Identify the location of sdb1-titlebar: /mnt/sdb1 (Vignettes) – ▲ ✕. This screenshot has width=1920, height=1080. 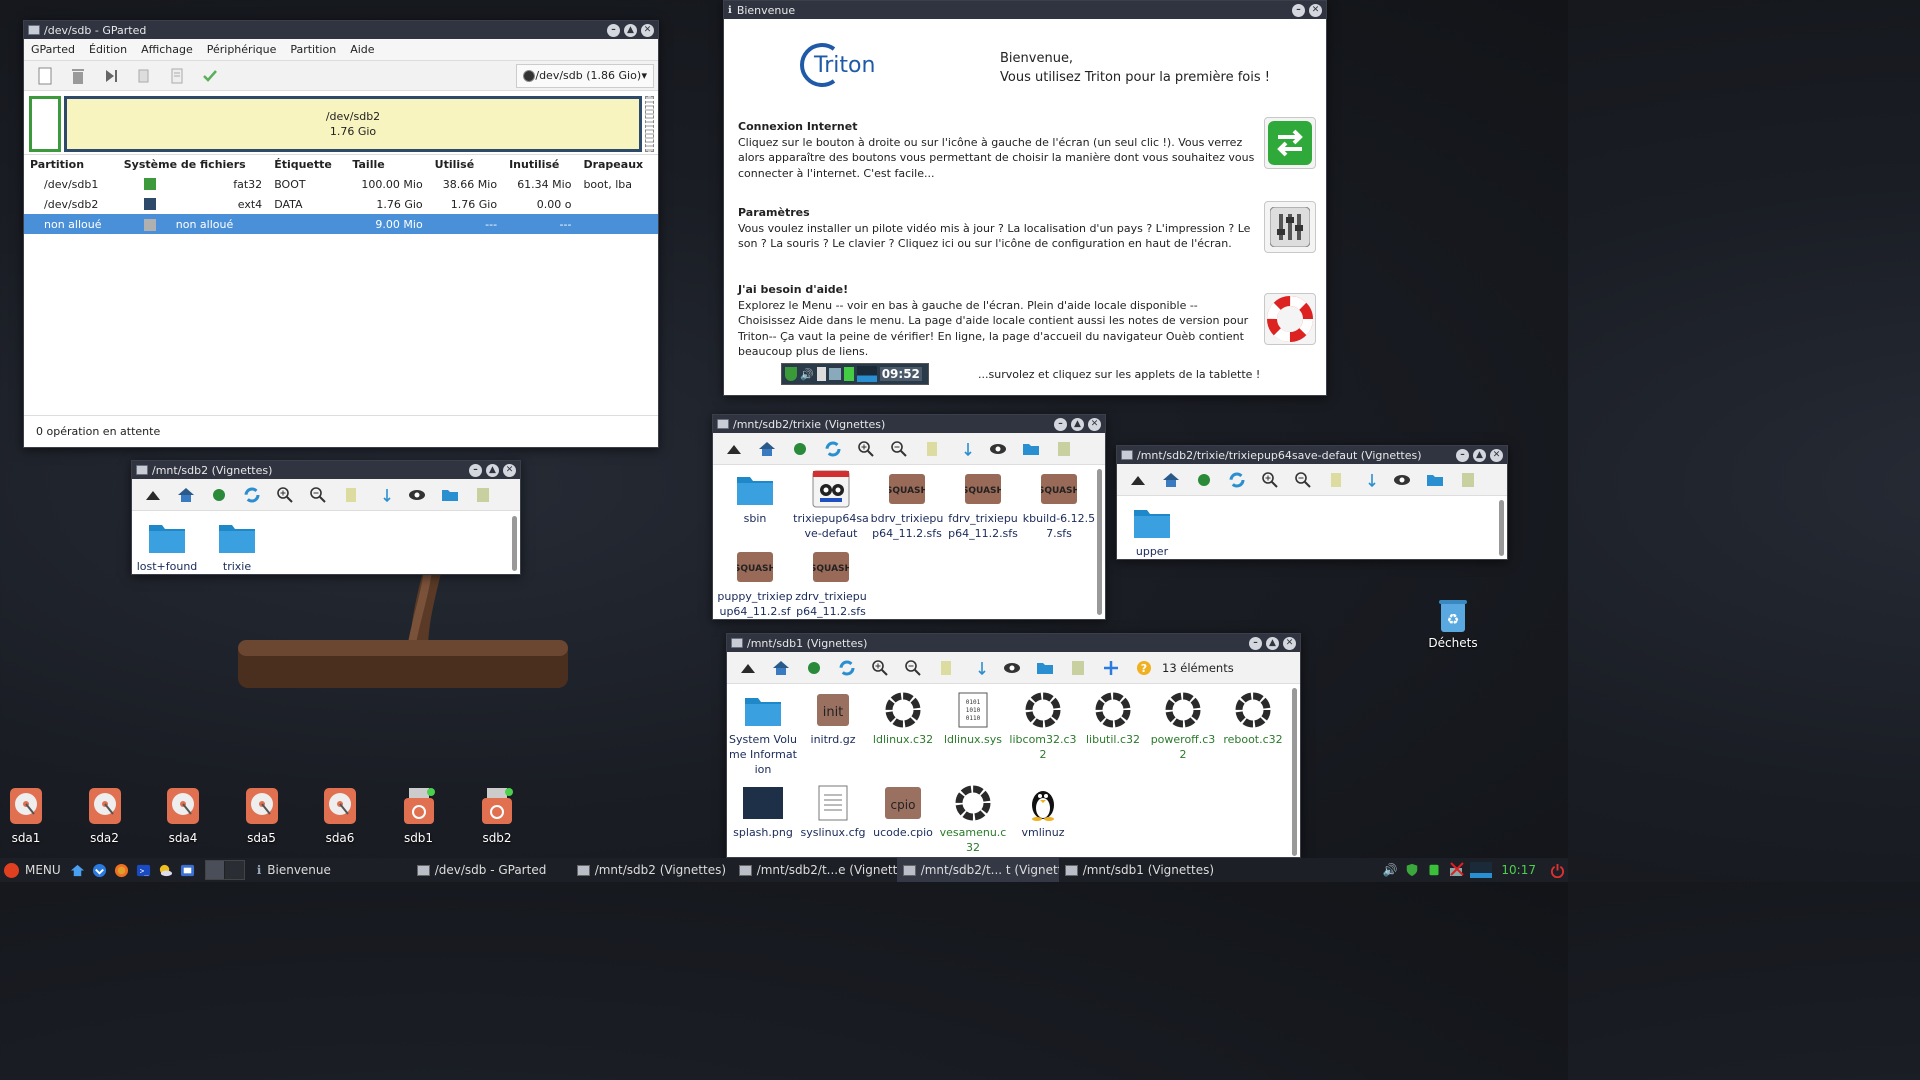
(1013, 643).